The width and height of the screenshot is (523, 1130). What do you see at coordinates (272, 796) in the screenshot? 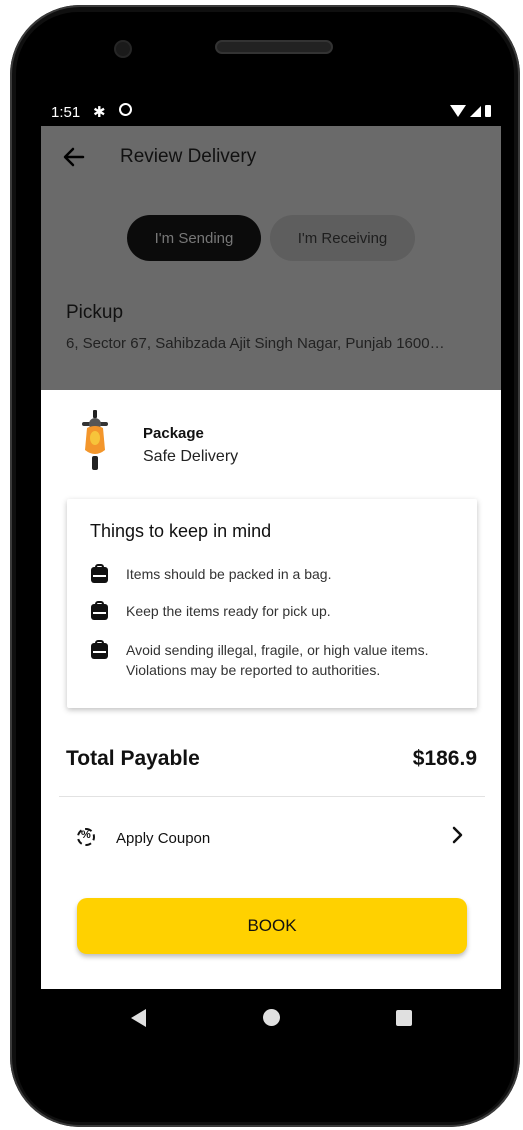
I see `divider` at bounding box center [272, 796].